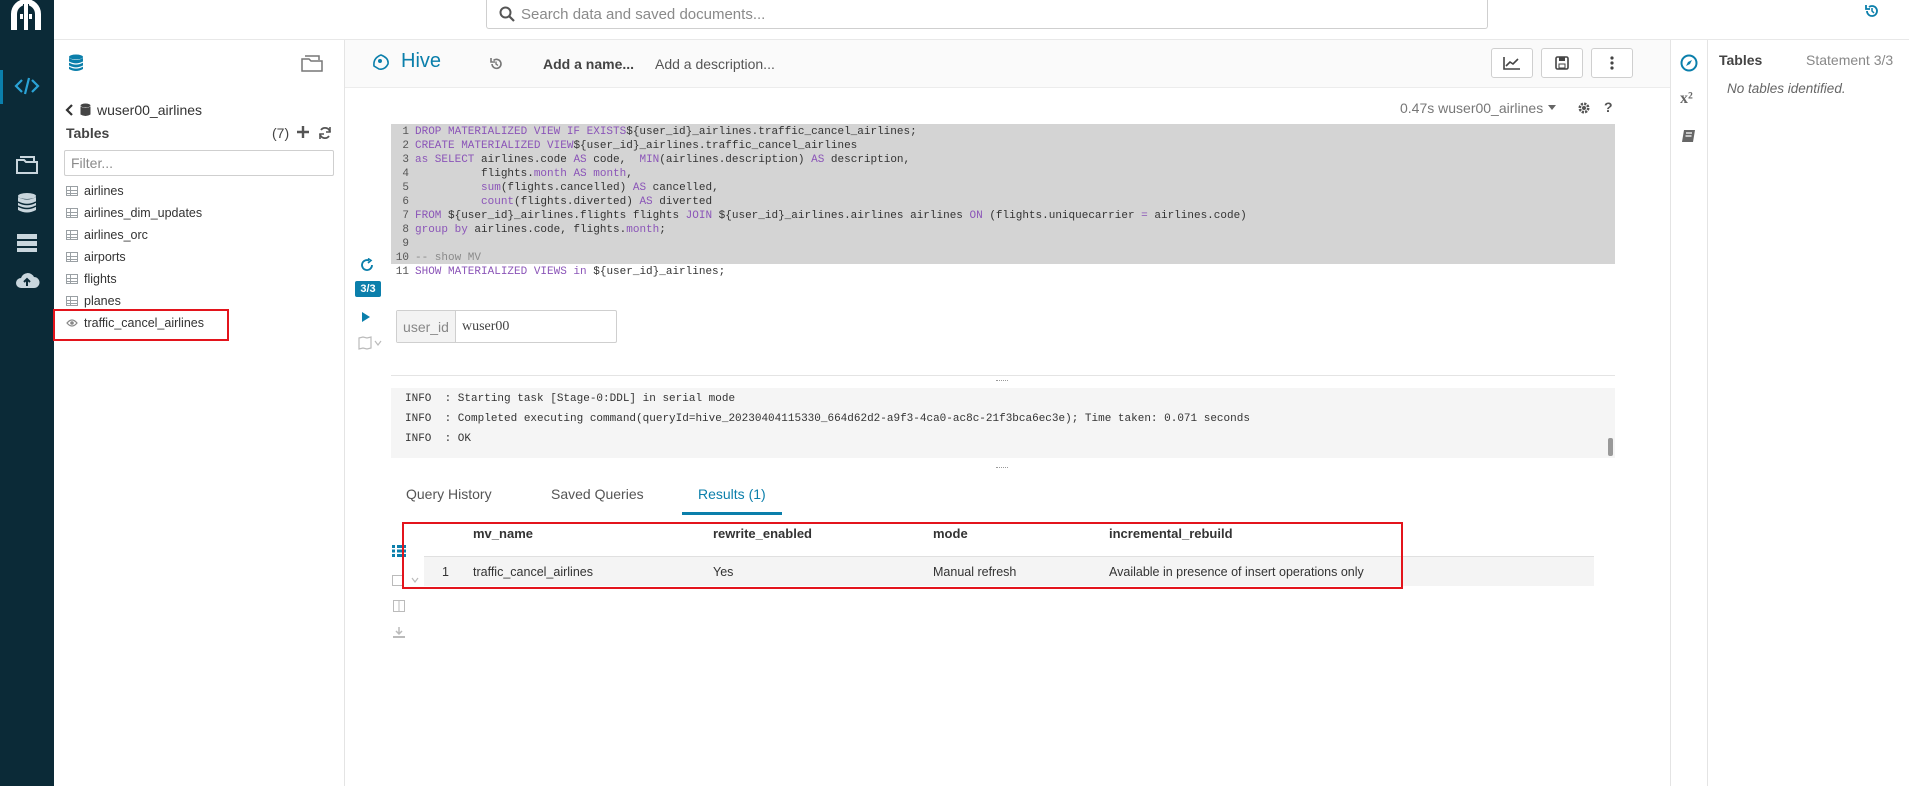 This screenshot has width=1909, height=786. What do you see at coordinates (107, 235) in the screenshot?
I see `table-item-airlines-orc: airlines_orc` at bounding box center [107, 235].